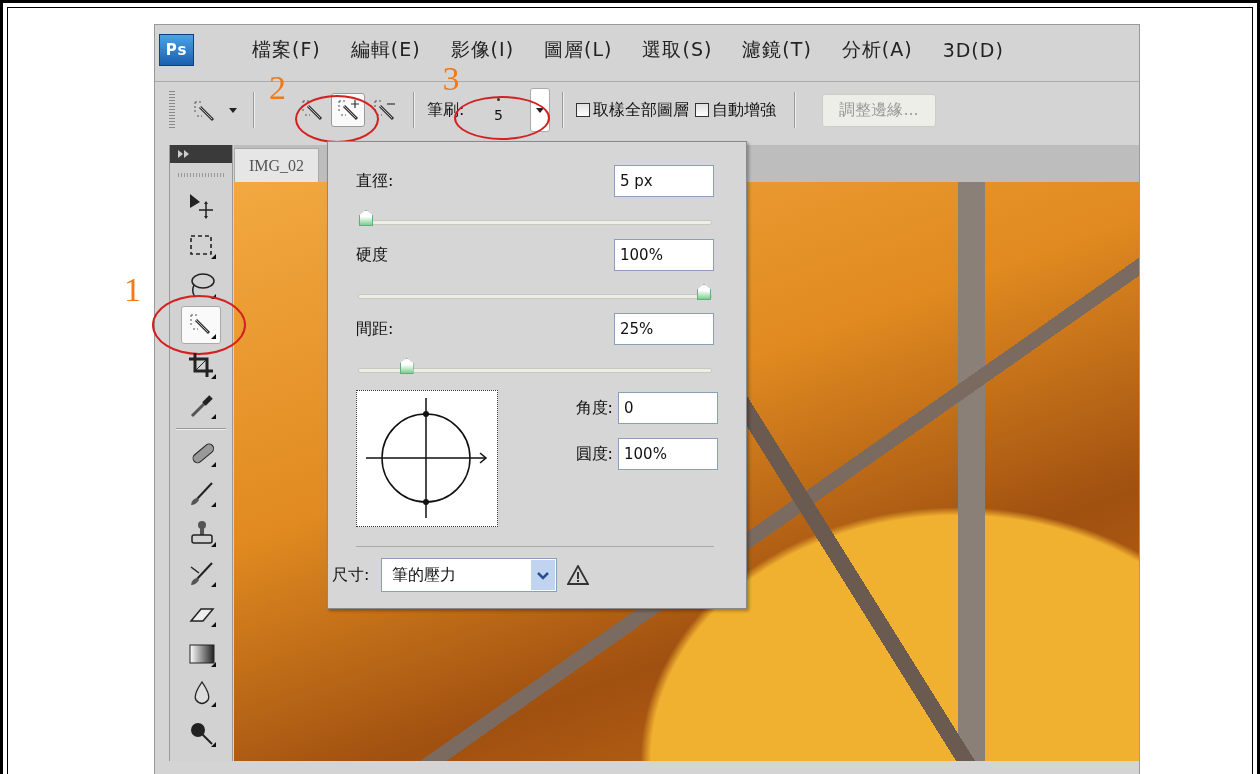 This screenshot has height=774, width=1260. Describe the element at coordinates (664, 329) in the screenshot. I see `value-field: 25%` at that location.